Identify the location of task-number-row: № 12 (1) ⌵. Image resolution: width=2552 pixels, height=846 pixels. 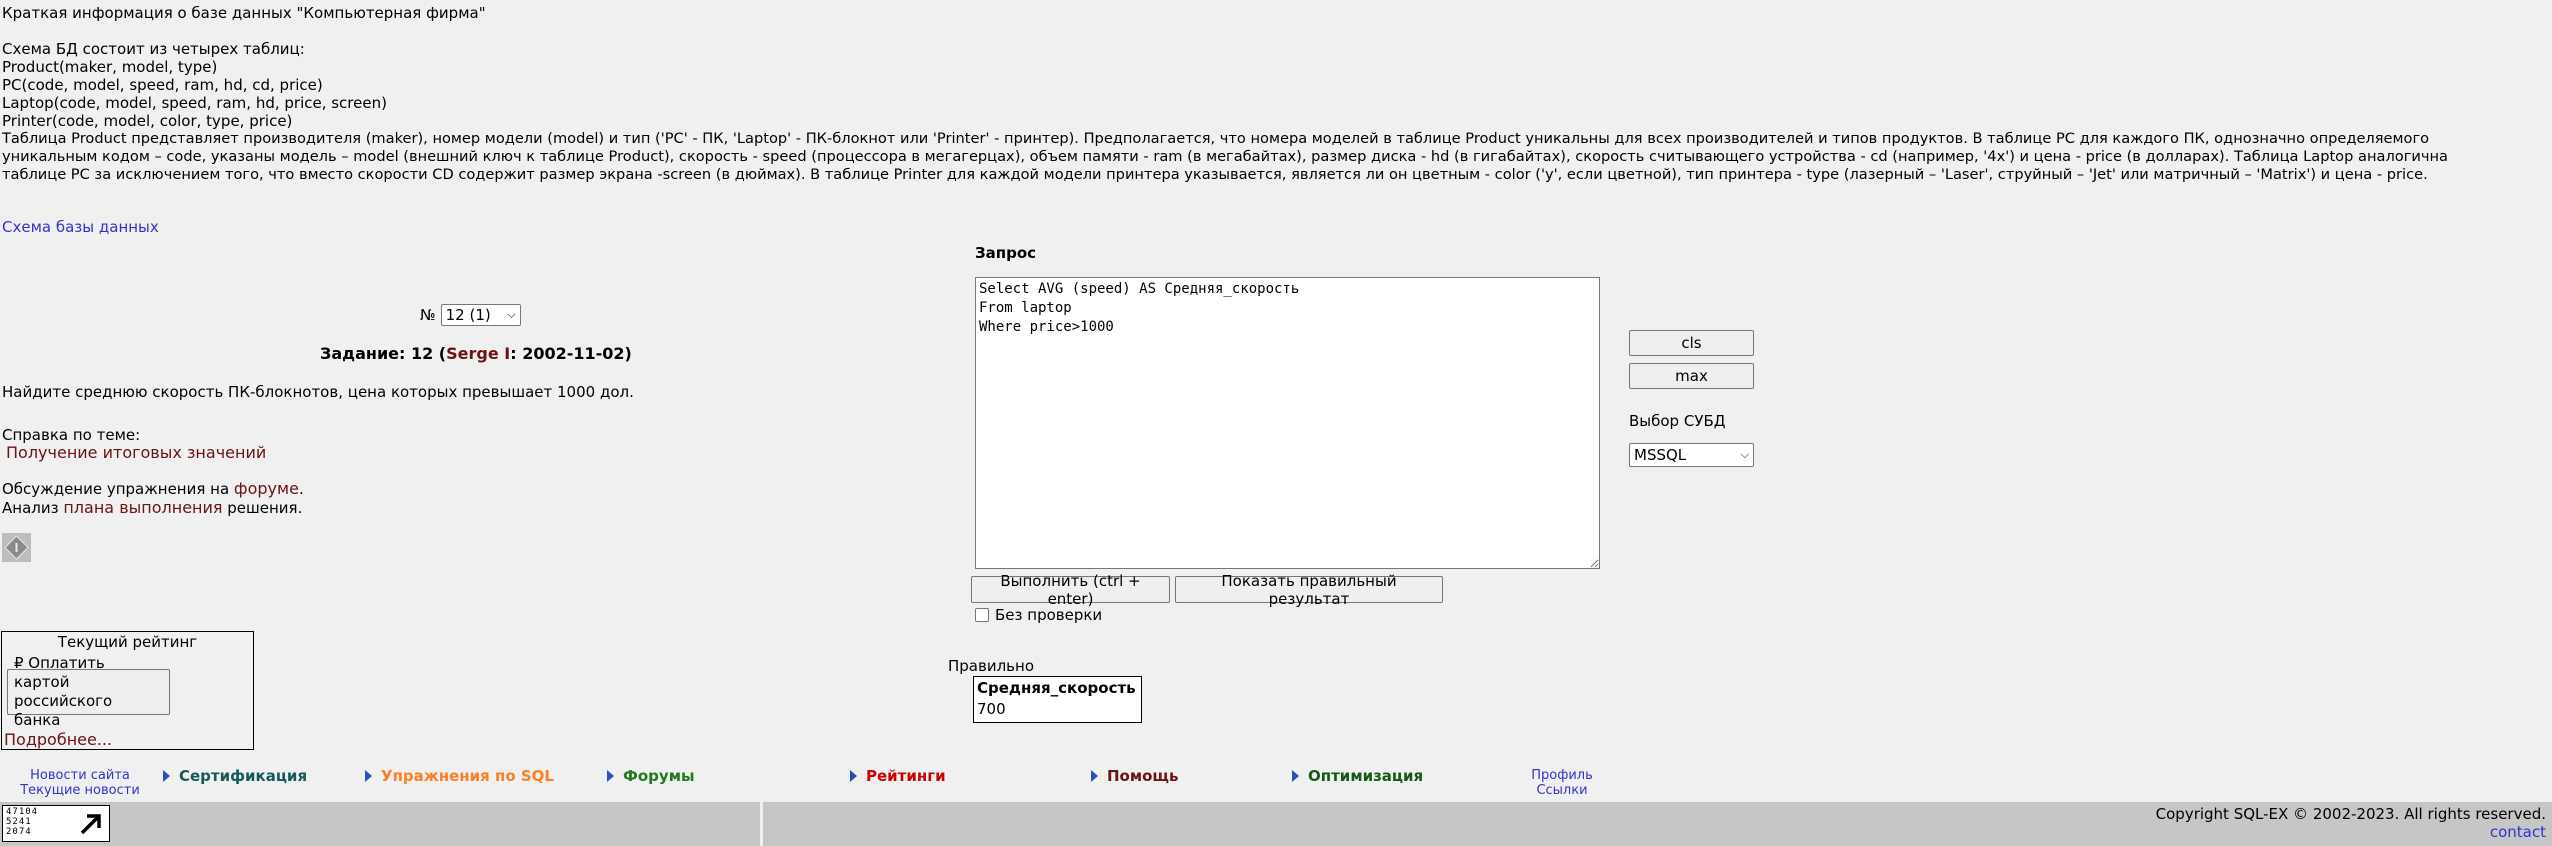
(470, 315).